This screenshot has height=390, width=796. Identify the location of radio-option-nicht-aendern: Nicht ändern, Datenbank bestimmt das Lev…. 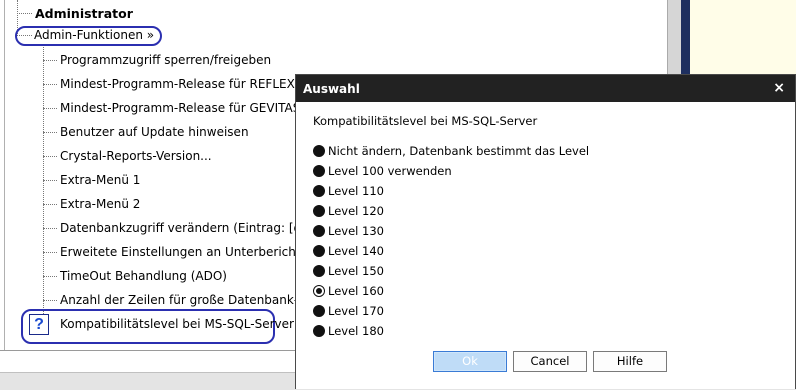
(451, 151).